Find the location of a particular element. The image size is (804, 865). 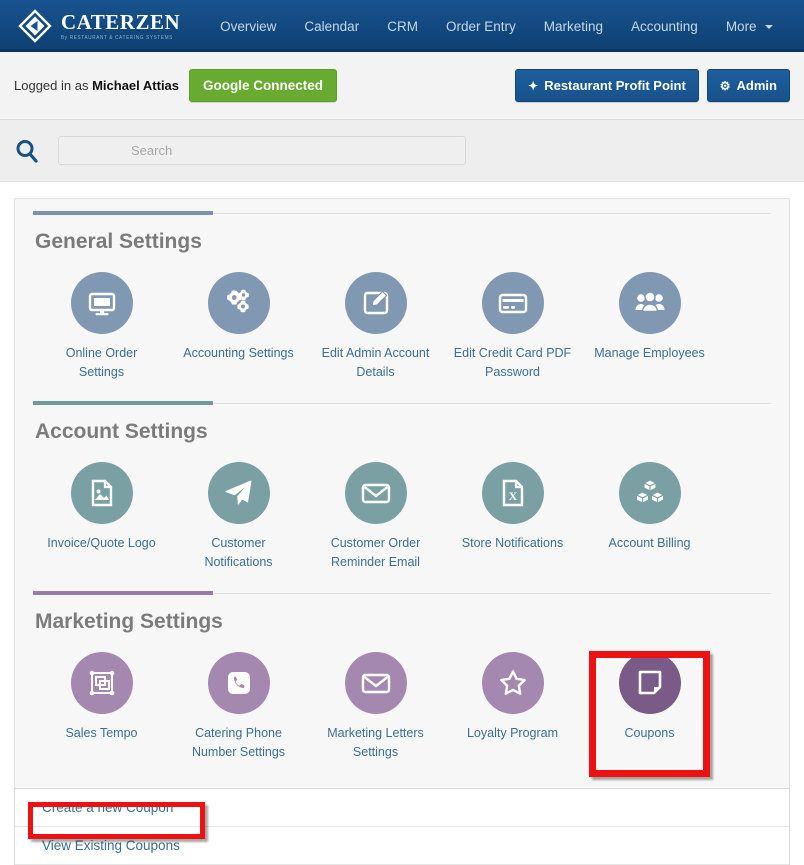

brand-name: CATERZEN is located at coordinates (121, 21).